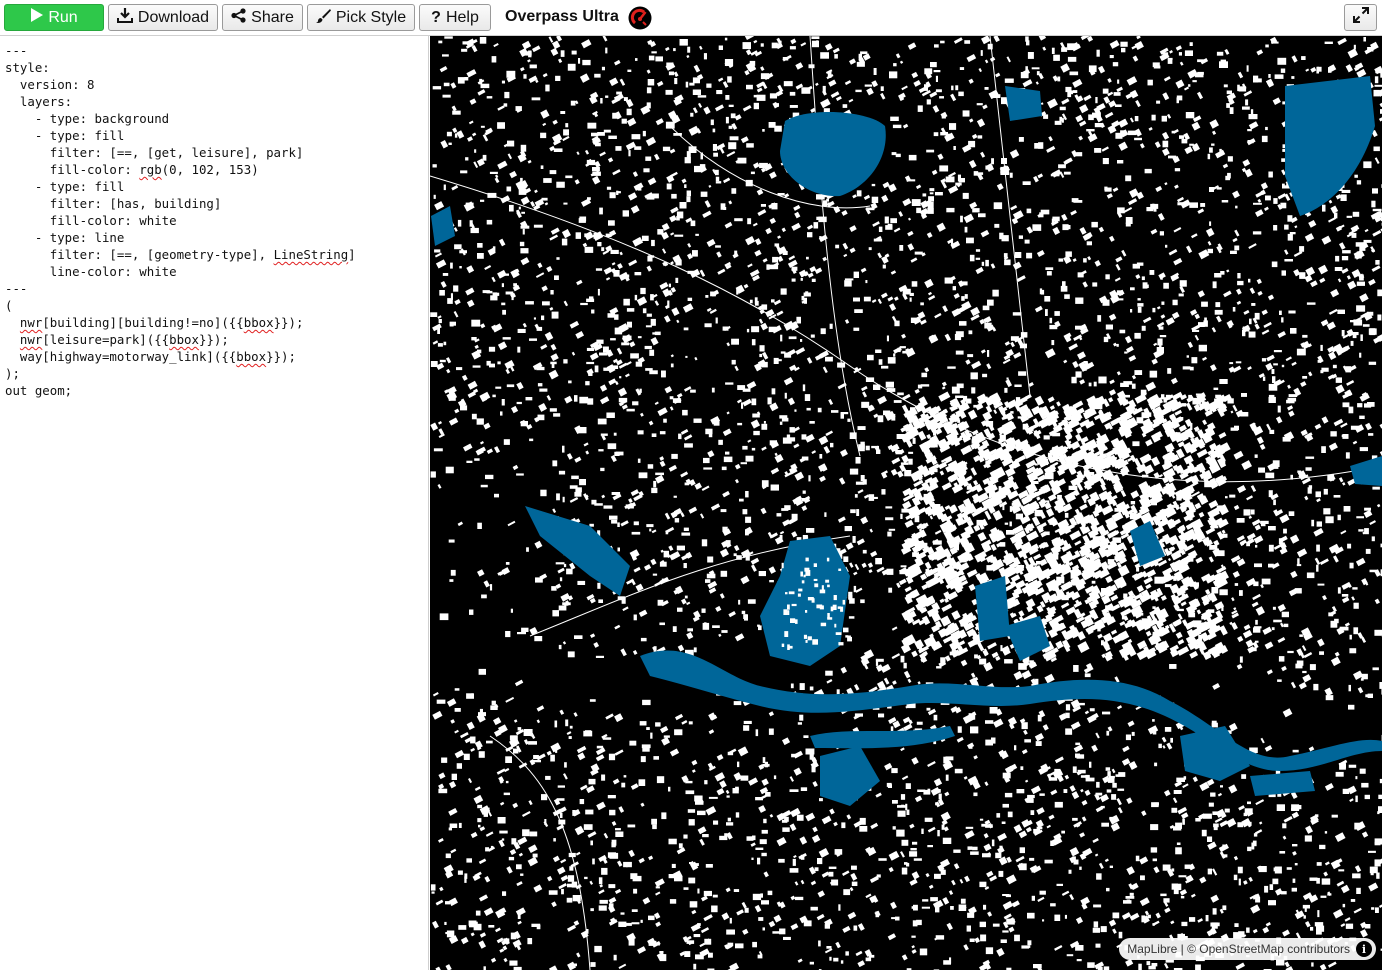 The image size is (1382, 970). What do you see at coordinates (91, 271) in the screenshot?
I see `code-line: line-color: white` at bounding box center [91, 271].